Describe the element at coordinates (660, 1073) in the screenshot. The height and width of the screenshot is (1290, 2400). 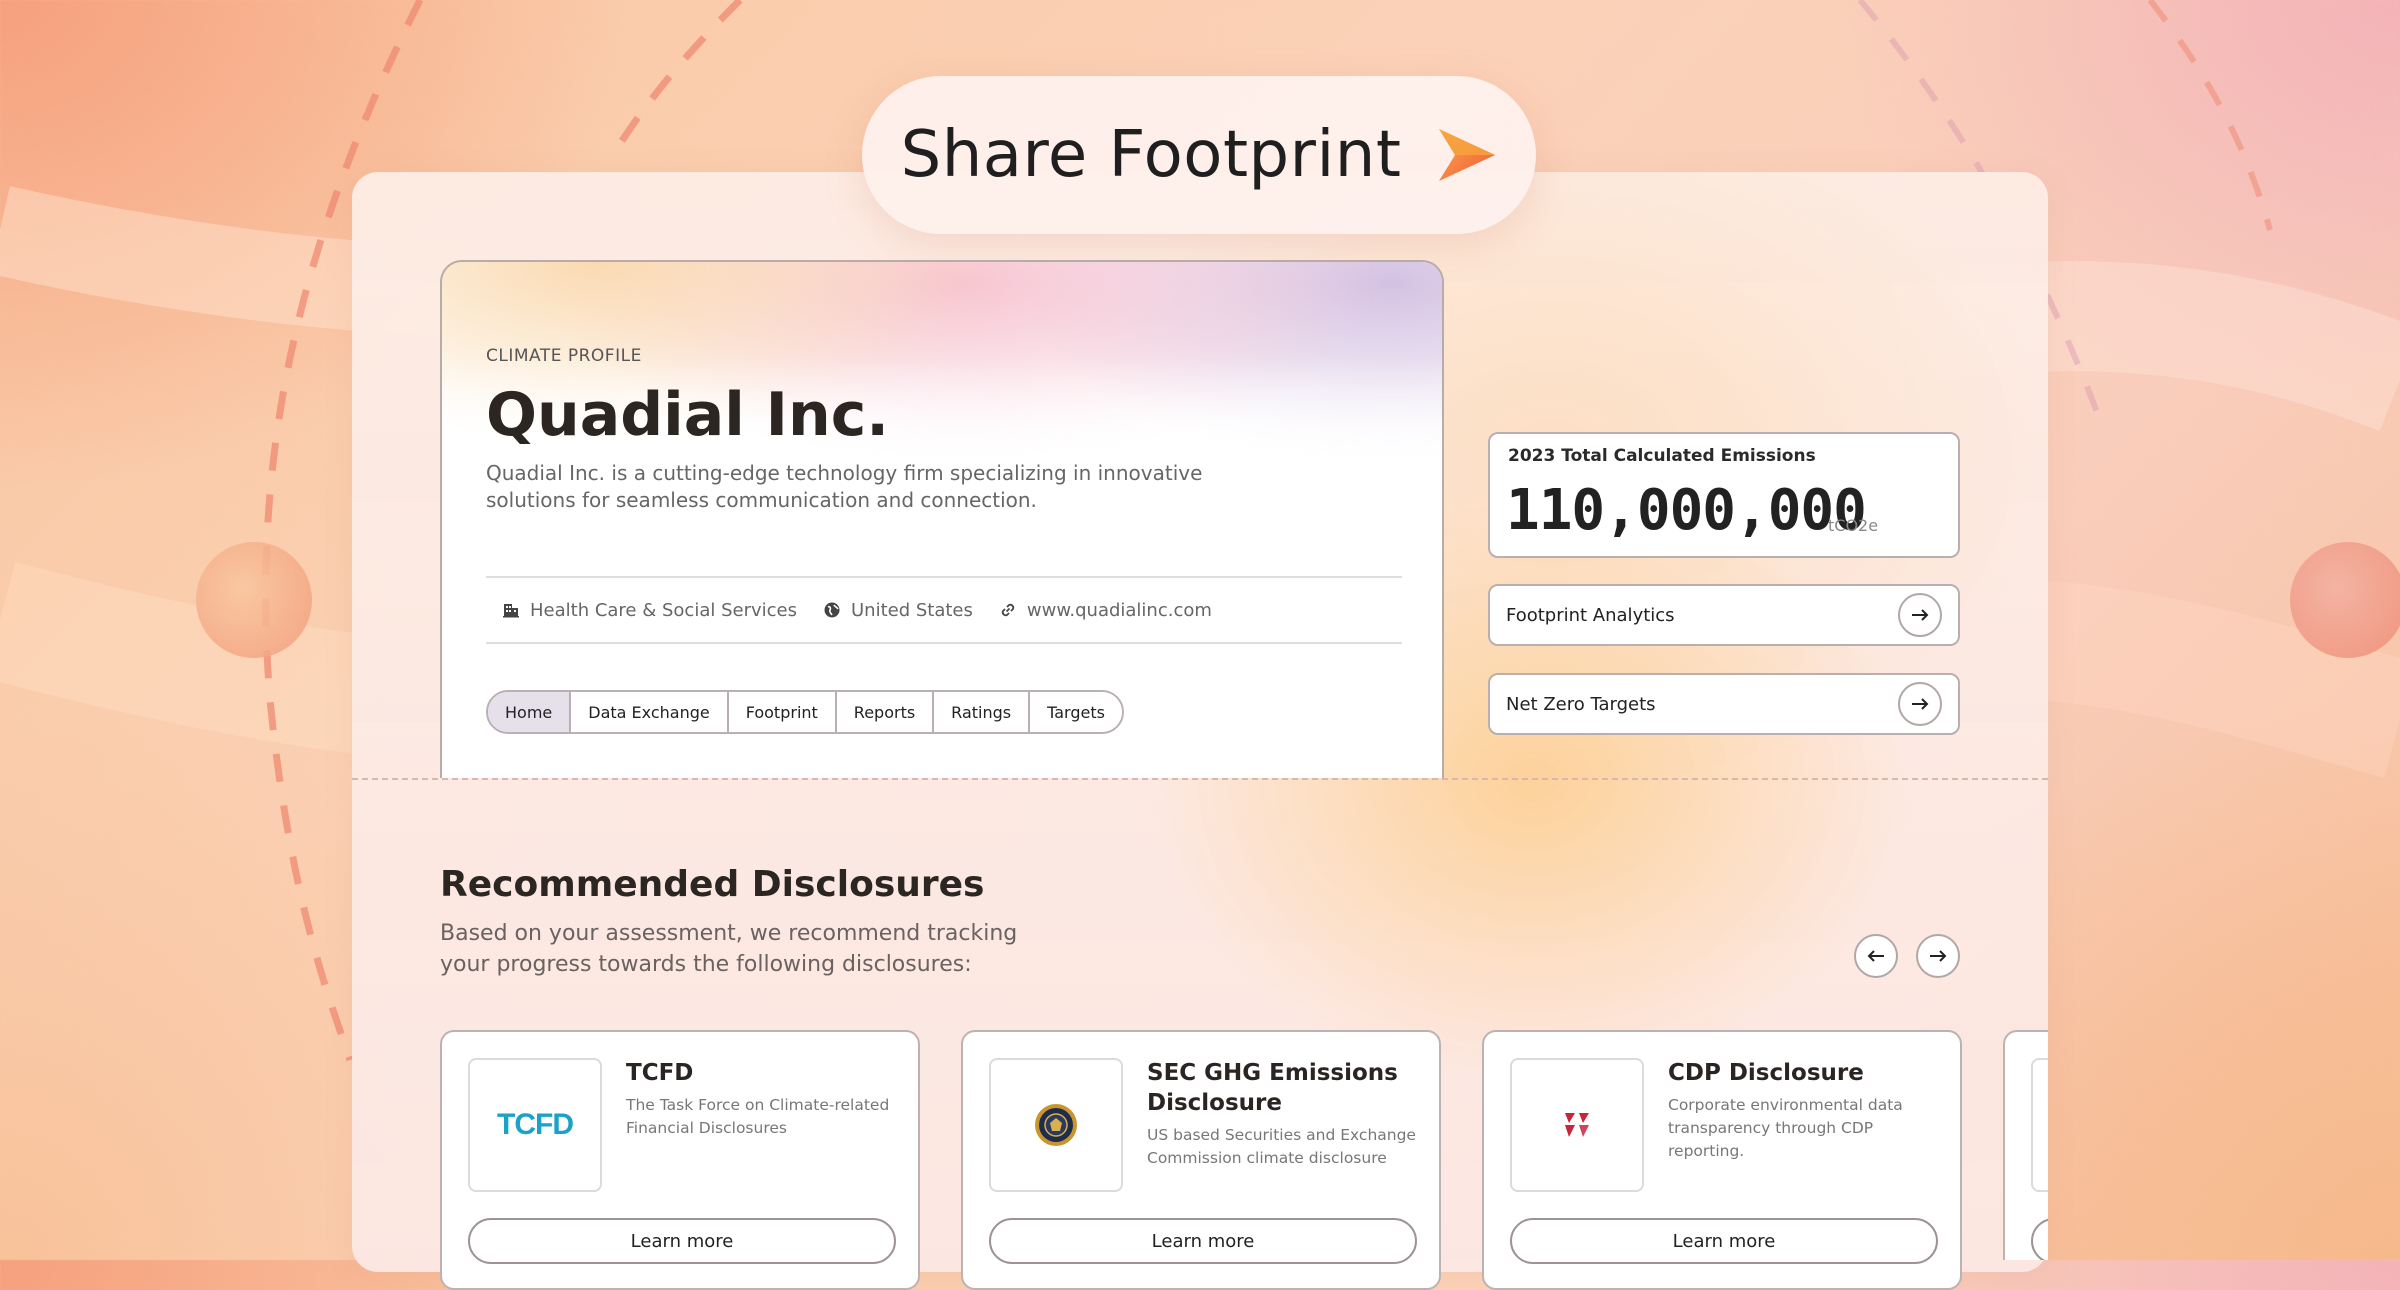
I see `disclosure-title: TCFD` at that location.